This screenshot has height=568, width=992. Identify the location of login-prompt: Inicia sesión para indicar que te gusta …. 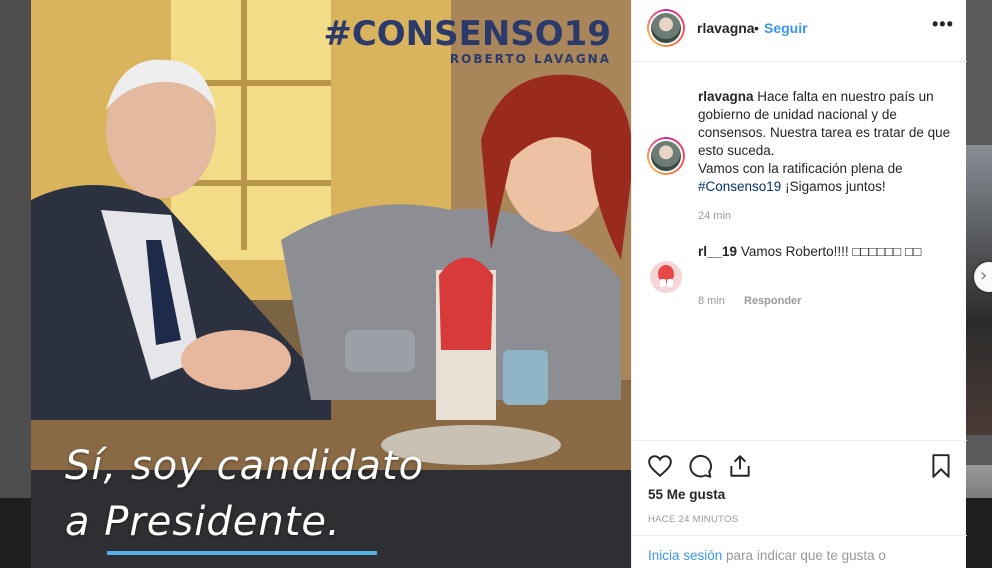
(799, 551).